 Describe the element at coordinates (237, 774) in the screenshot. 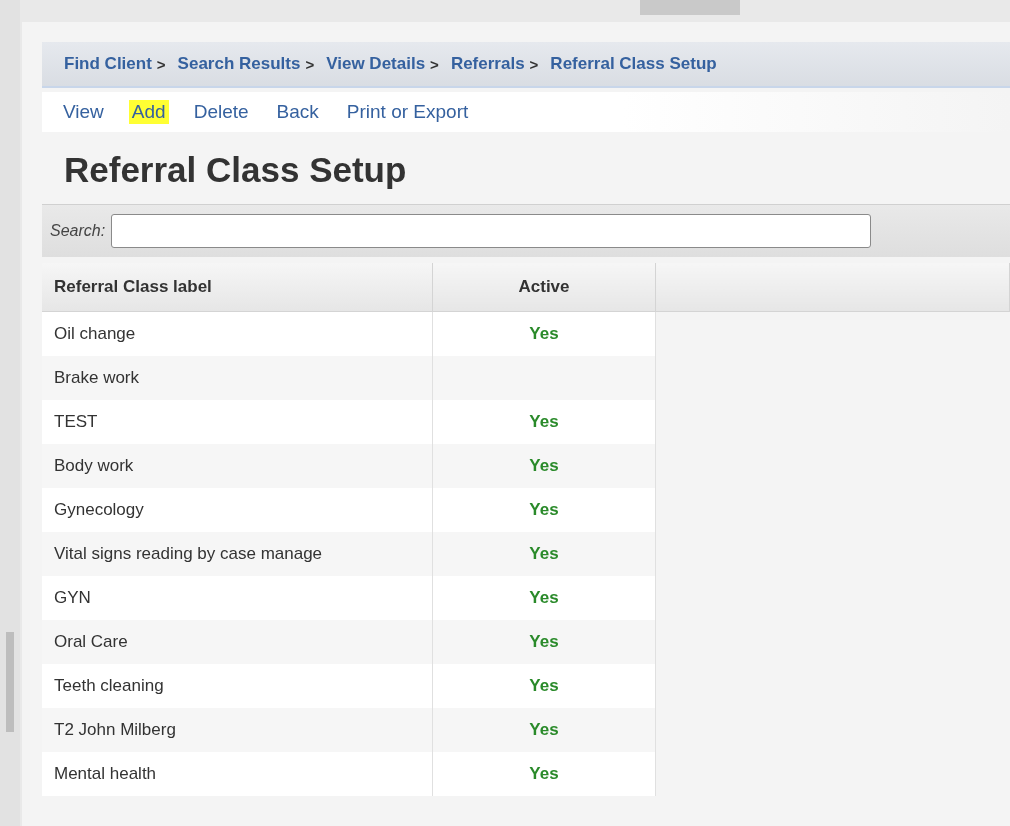

I see `table-cell: Mental health` at that location.